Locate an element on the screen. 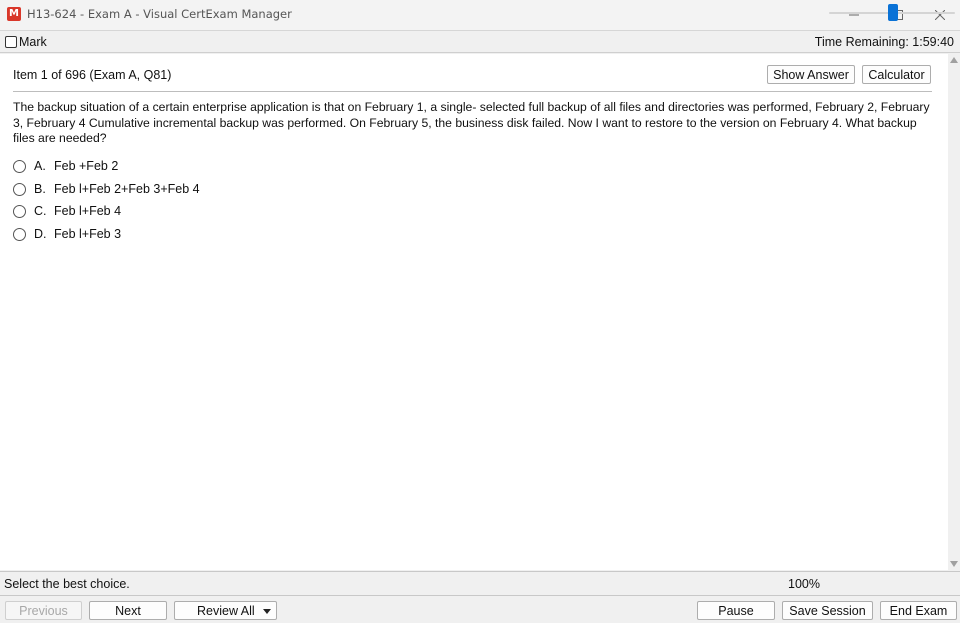 The width and height of the screenshot is (960, 623). choice-text: Feb l+Feb 3 is located at coordinates (88, 234).